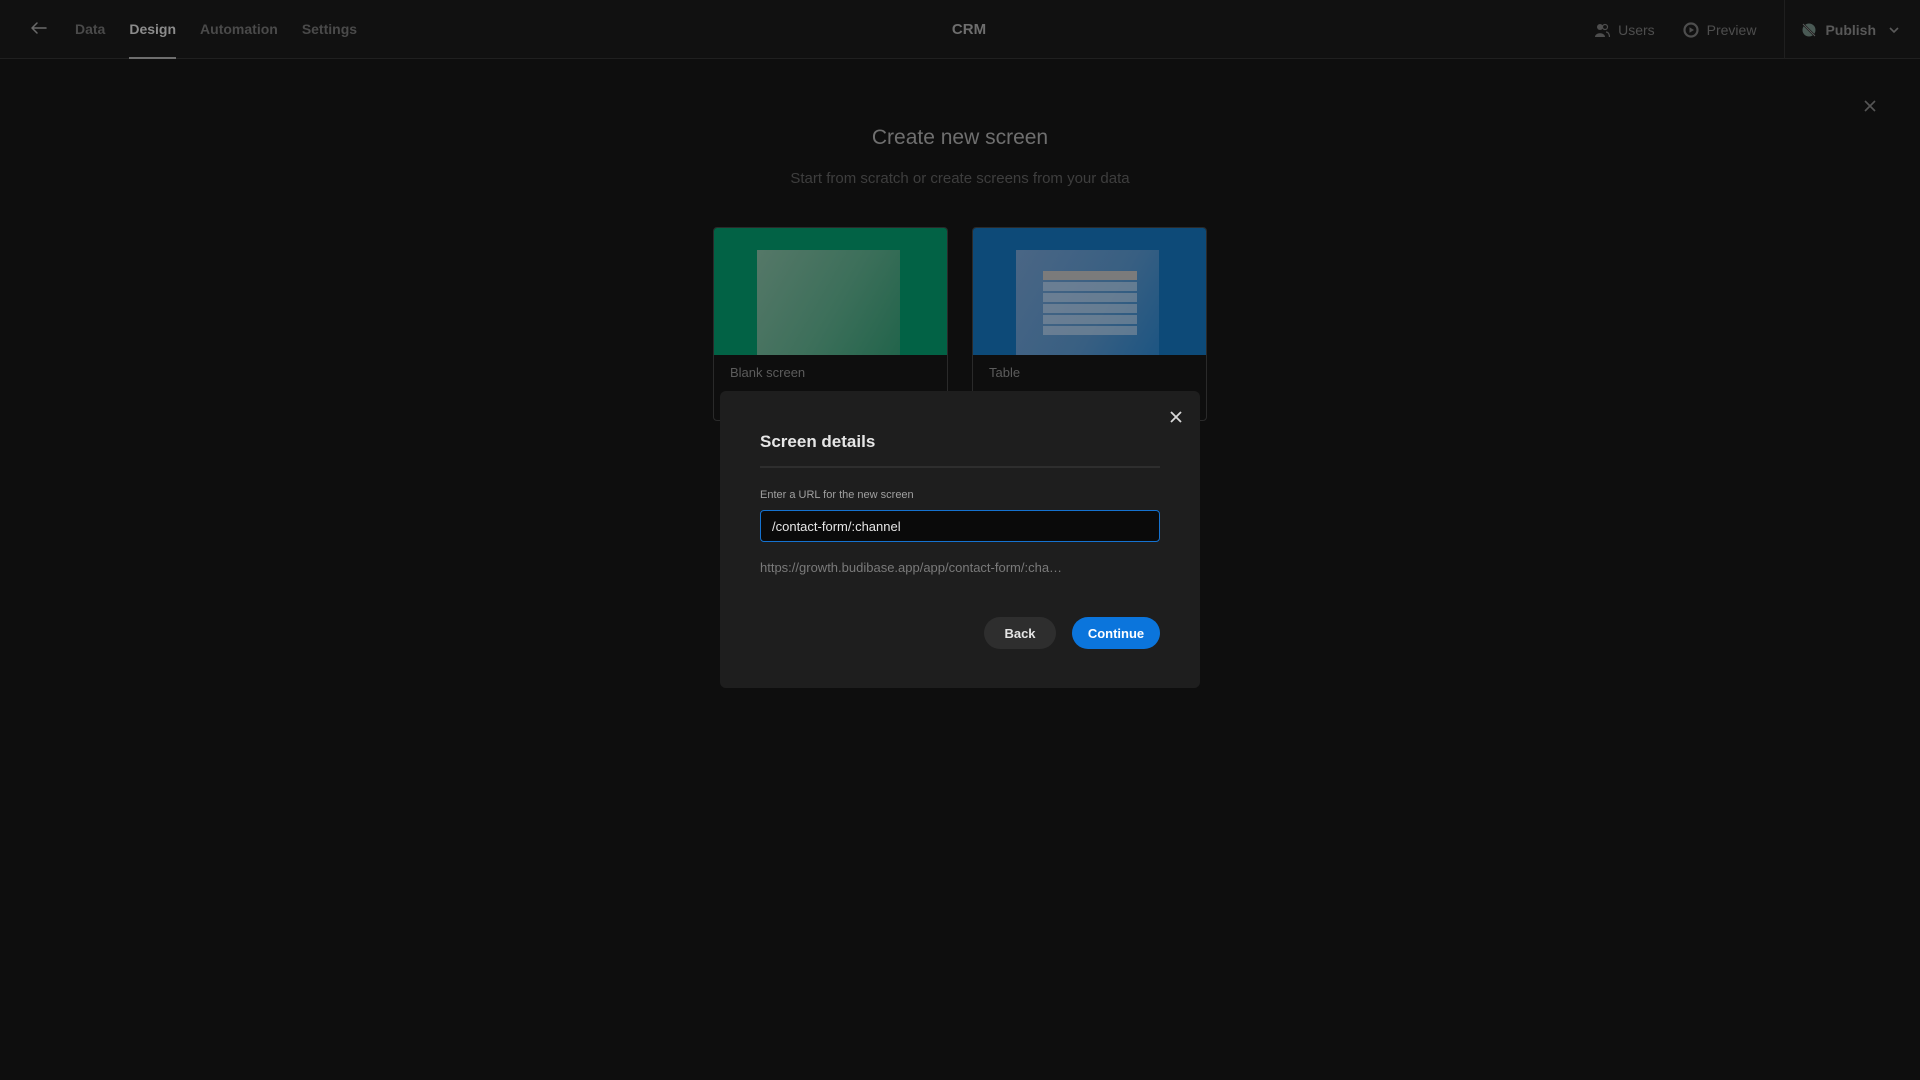 The width and height of the screenshot is (1920, 1080). I want to click on publish-label: Publish, so click(1850, 29).